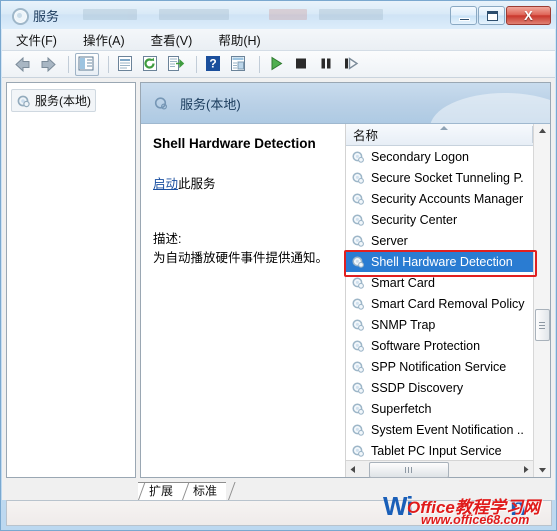  What do you see at coordinates (439, 324) in the screenshot?
I see `service-row: SNMP Trap` at bounding box center [439, 324].